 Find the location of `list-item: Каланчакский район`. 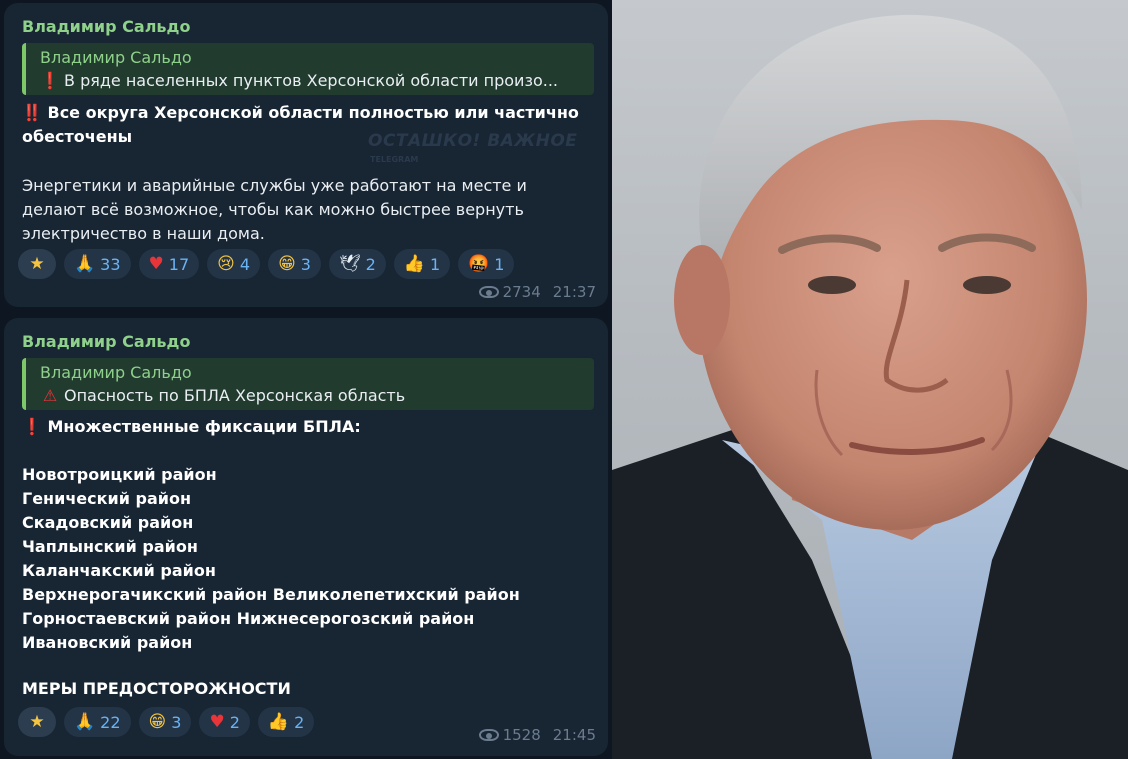

list-item: Каланчакский район is located at coordinates (119, 570).